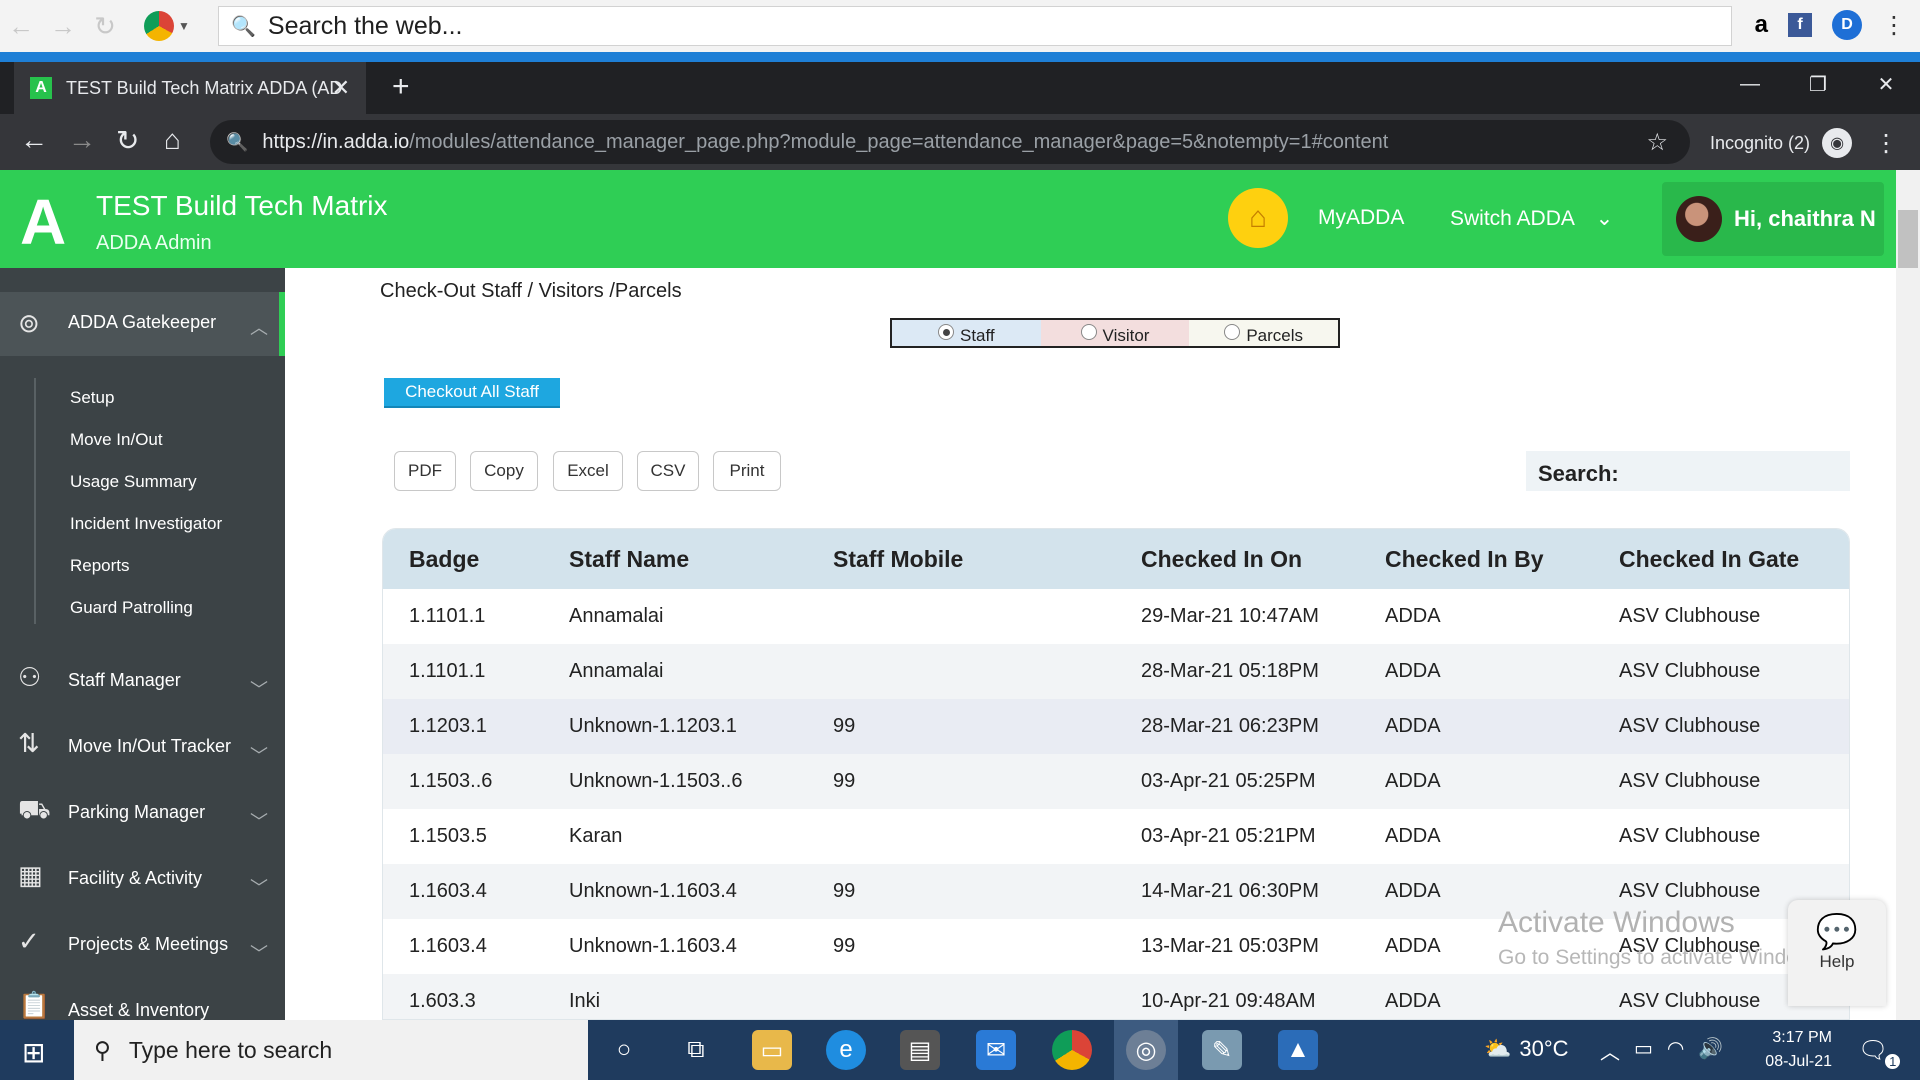 The height and width of the screenshot is (1080, 1920). Describe the element at coordinates (701, 616) in the screenshot. I see `cell-staff-name: Annamalai` at that location.